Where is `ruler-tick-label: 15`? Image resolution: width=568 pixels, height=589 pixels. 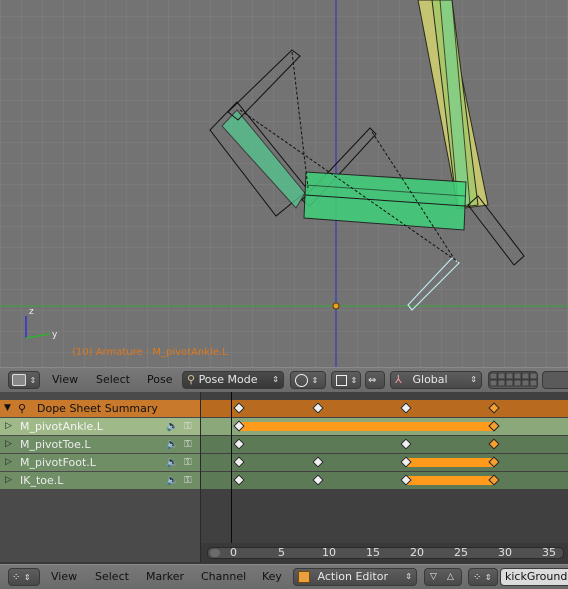 ruler-tick-label: 15 is located at coordinates (373, 552).